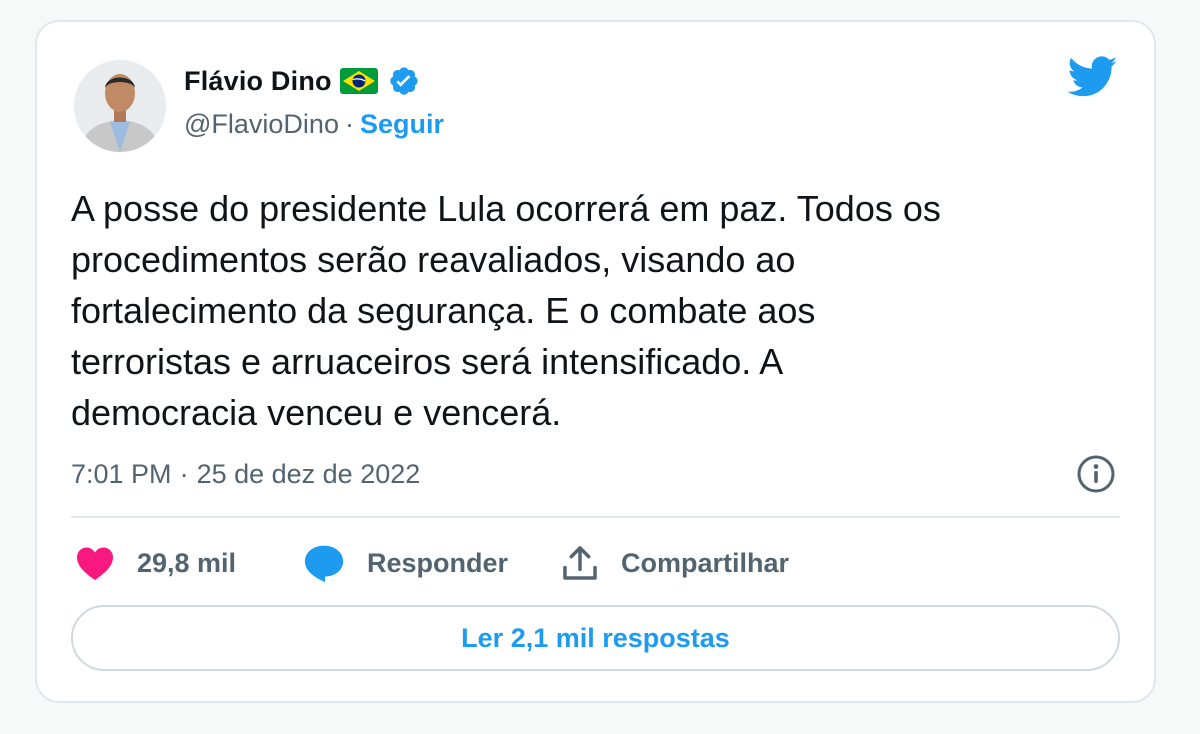  Describe the element at coordinates (1096, 474) in the screenshot. I see `info-icon` at that location.